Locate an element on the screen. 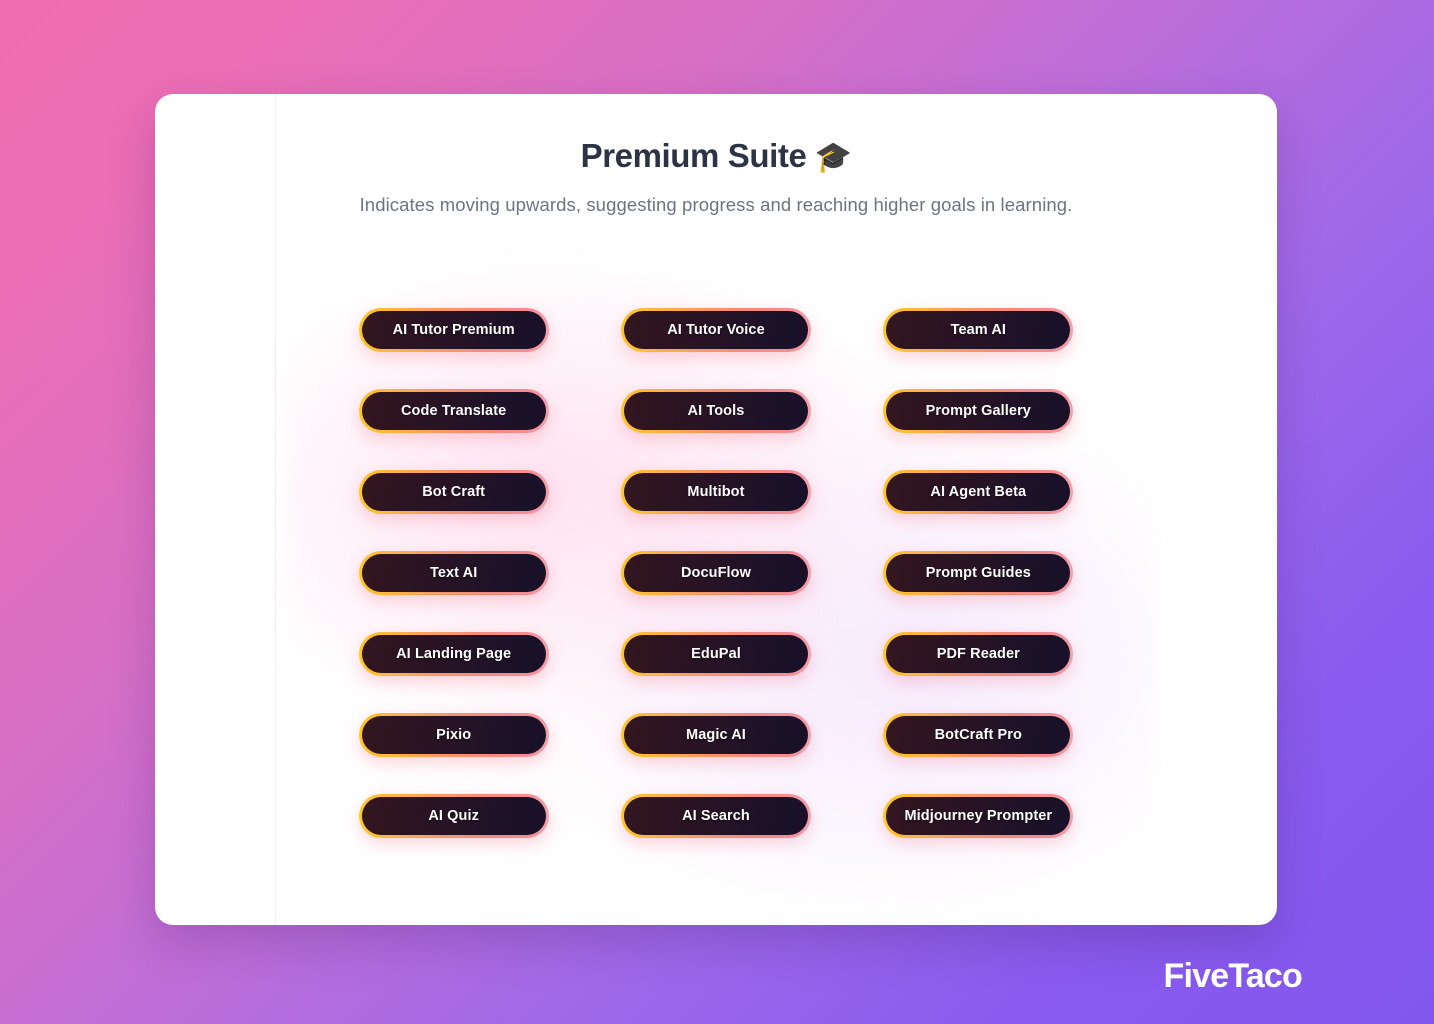  tool-pill: AI Agent Beta is located at coordinates (978, 492).